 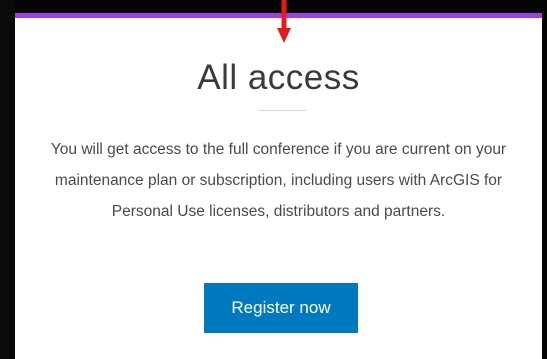 I want to click on register-now-button: Register now, so click(x=281, y=308).